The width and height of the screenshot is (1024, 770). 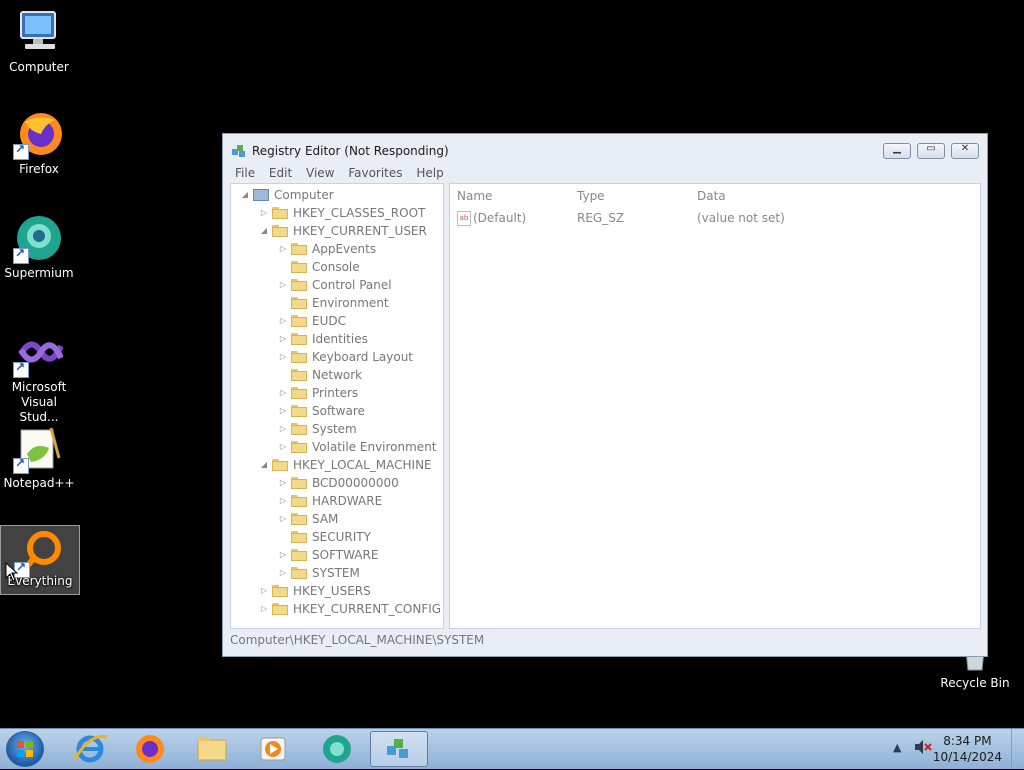 I want to click on show-hidden-icons-button: ▲, so click(x=897, y=747).